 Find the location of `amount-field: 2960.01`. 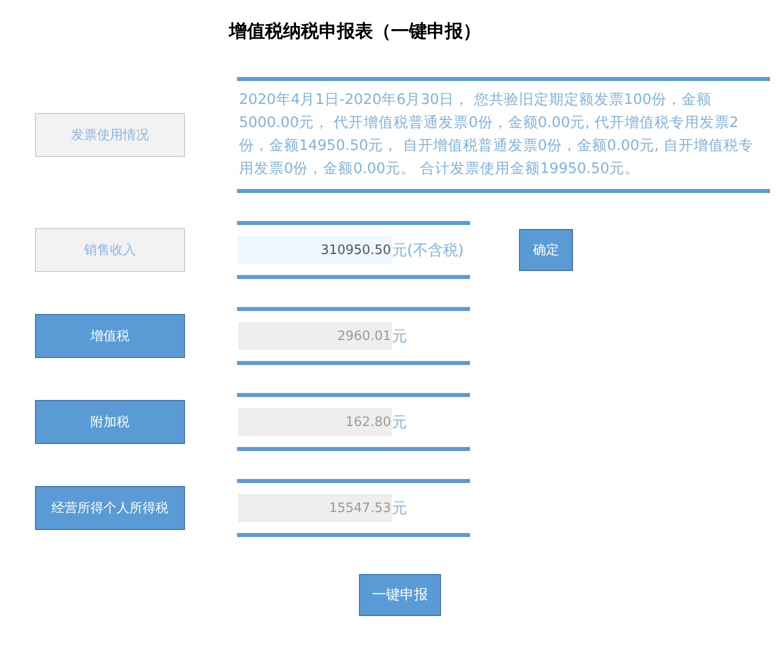

amount-field: 2960.01 is located at coordinates (315, 336).